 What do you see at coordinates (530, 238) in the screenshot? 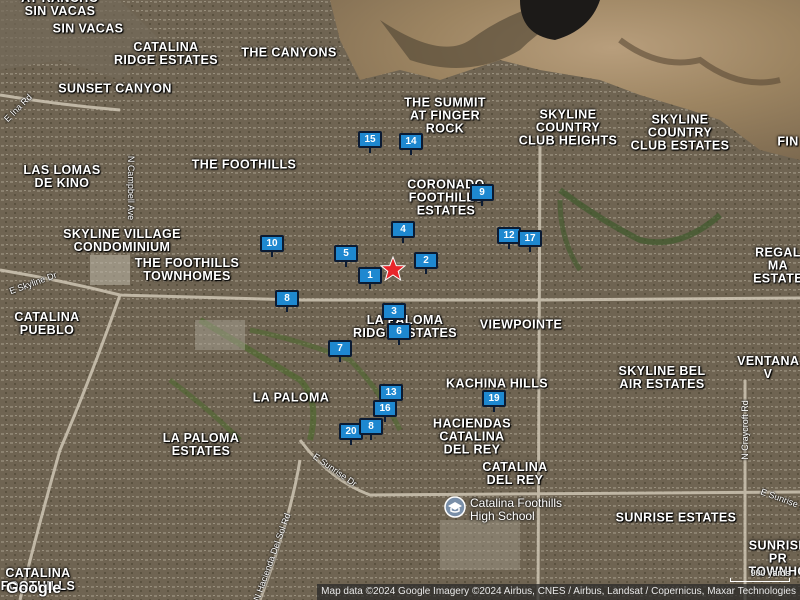
I see `marker-label: 17` at bounding box center [530, 238].